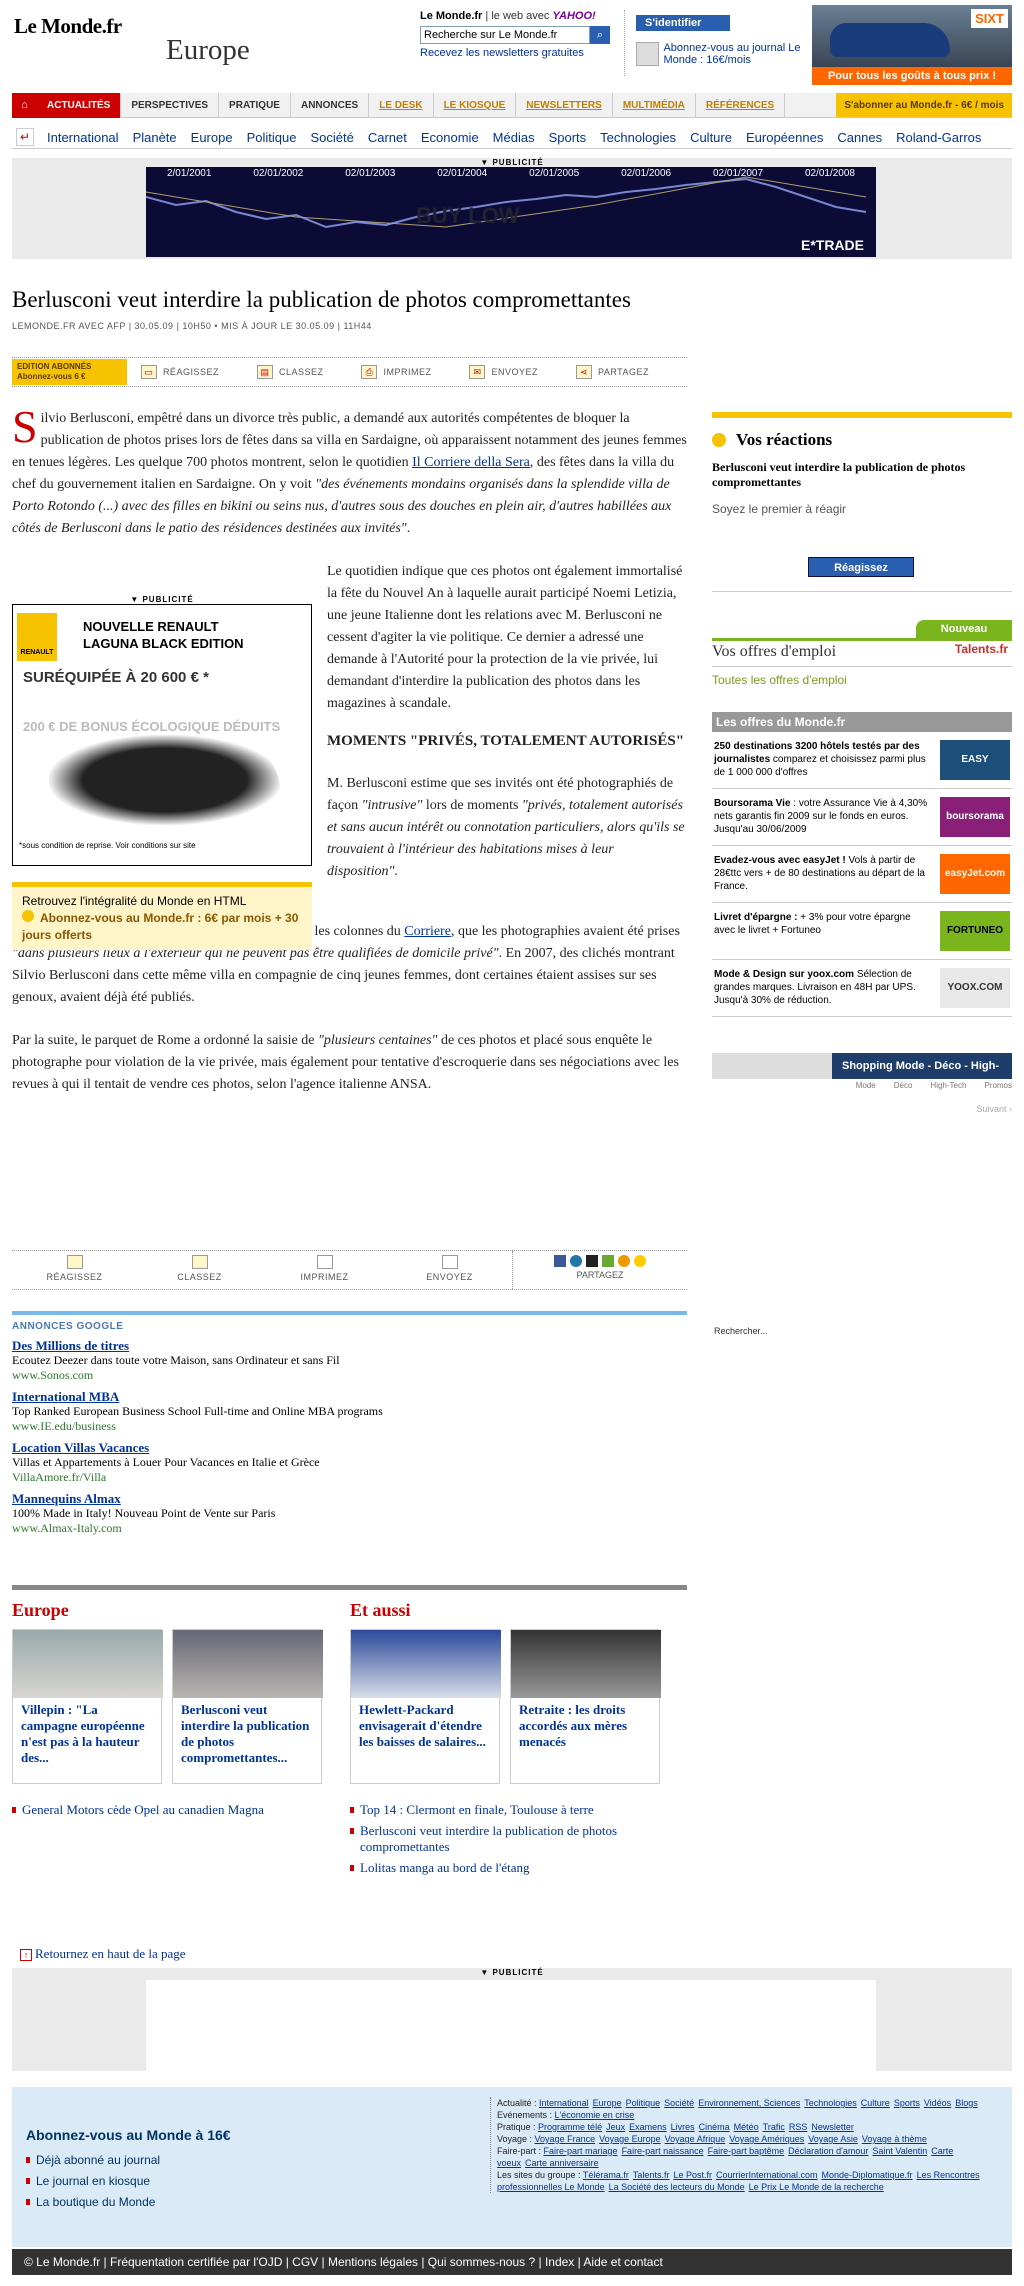 This screenshot has height=2286, width=1024. What do you see at coordinates (349, 1498) in the screenshot?
I see `ad-title: Mannequins Almax` at bounding box center [349, 1498].